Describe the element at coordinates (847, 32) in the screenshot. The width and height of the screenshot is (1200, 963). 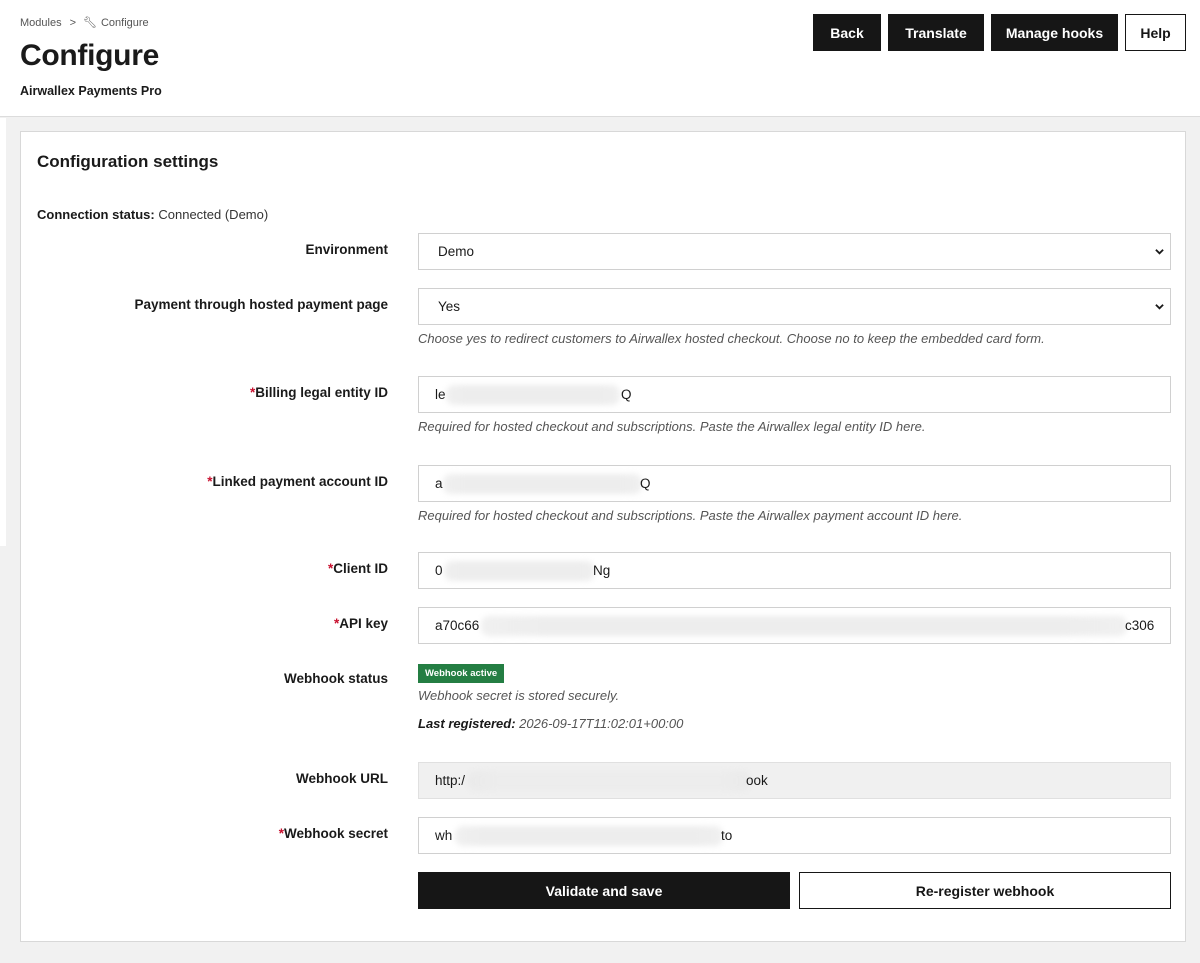
I see `back-button: Back` at that location.